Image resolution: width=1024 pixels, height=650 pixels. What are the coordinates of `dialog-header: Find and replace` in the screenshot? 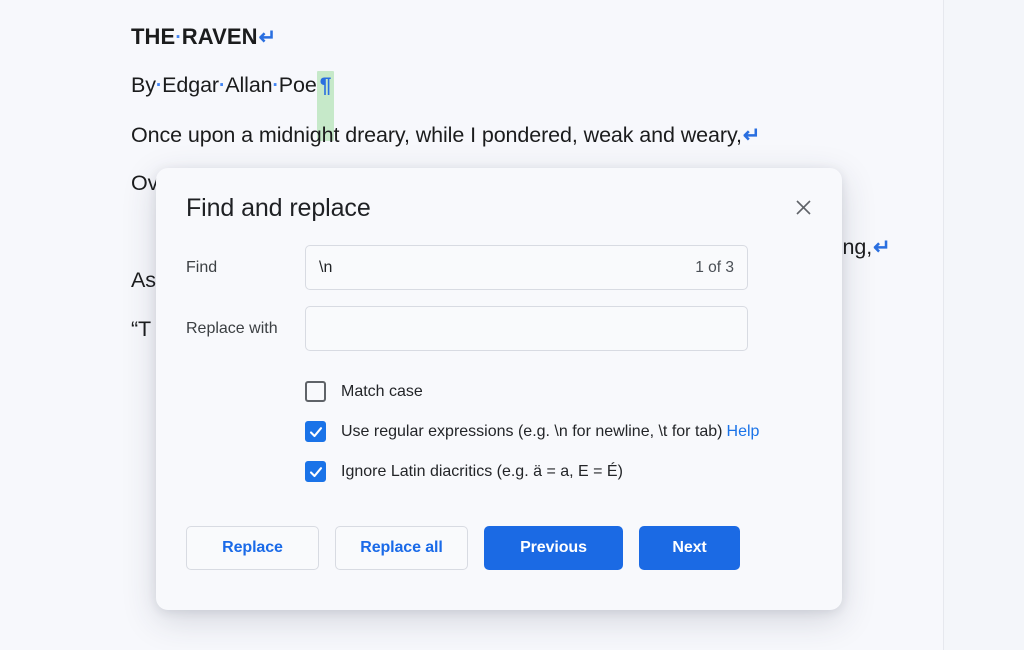 It's located at (499, 195).